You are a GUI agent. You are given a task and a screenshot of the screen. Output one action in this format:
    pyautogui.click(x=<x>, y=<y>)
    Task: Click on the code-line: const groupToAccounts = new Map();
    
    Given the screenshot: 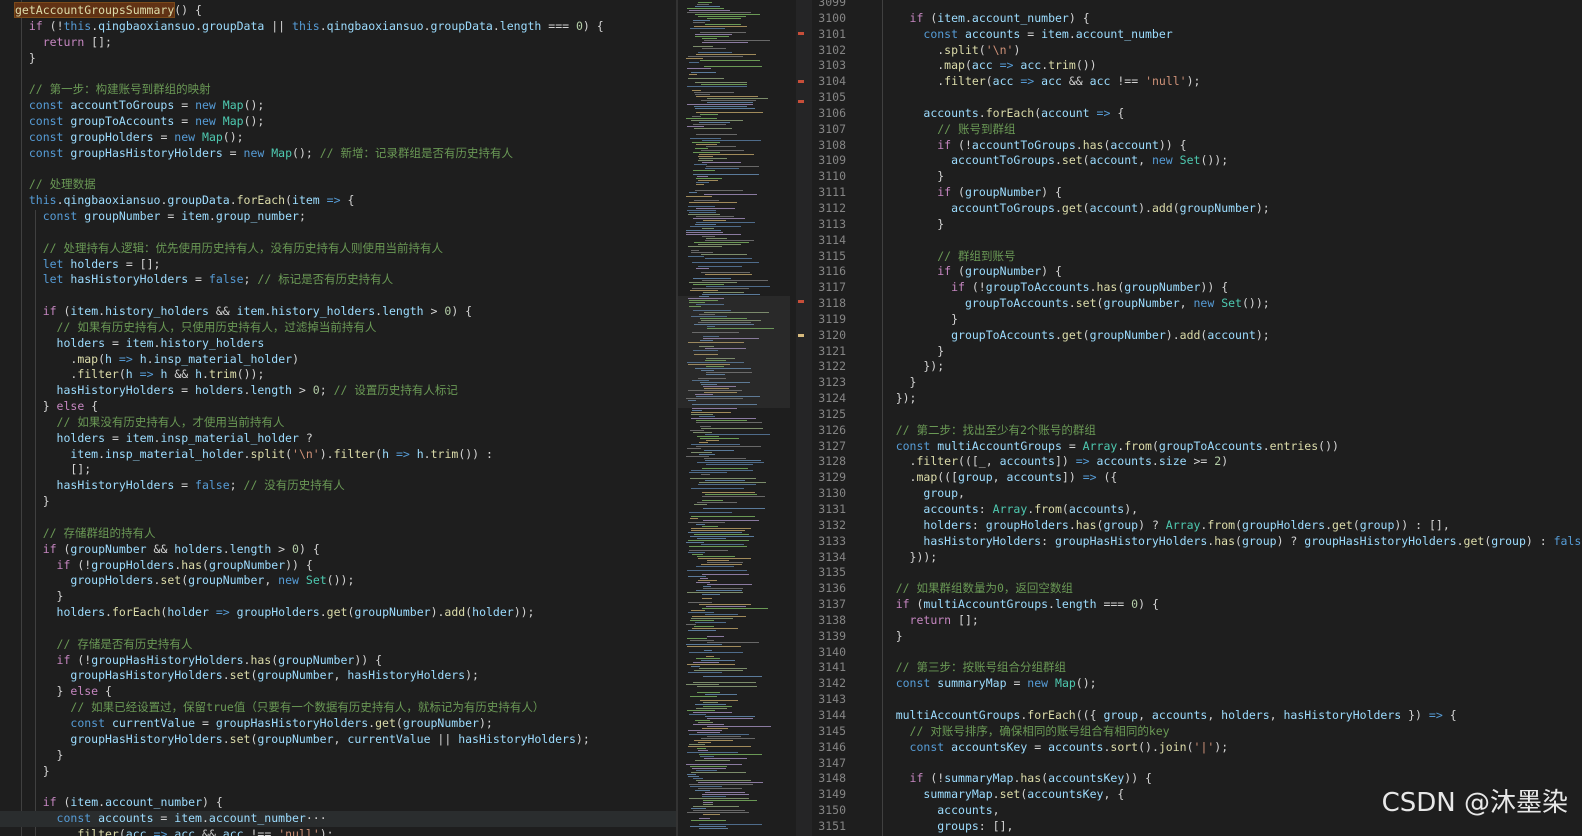 What is the action you would take?
    pyautogui.click(x=338, y=122)
    